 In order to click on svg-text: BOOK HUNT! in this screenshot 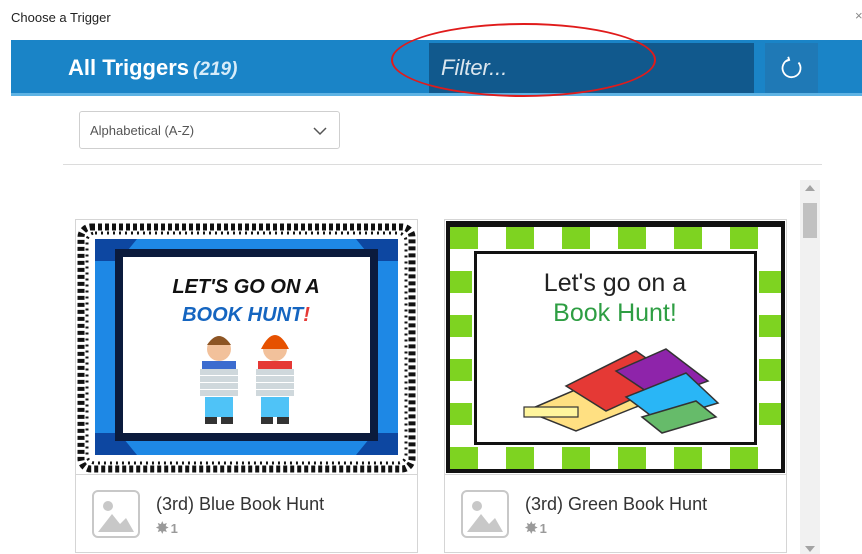, I will do `click(246, 315)`.